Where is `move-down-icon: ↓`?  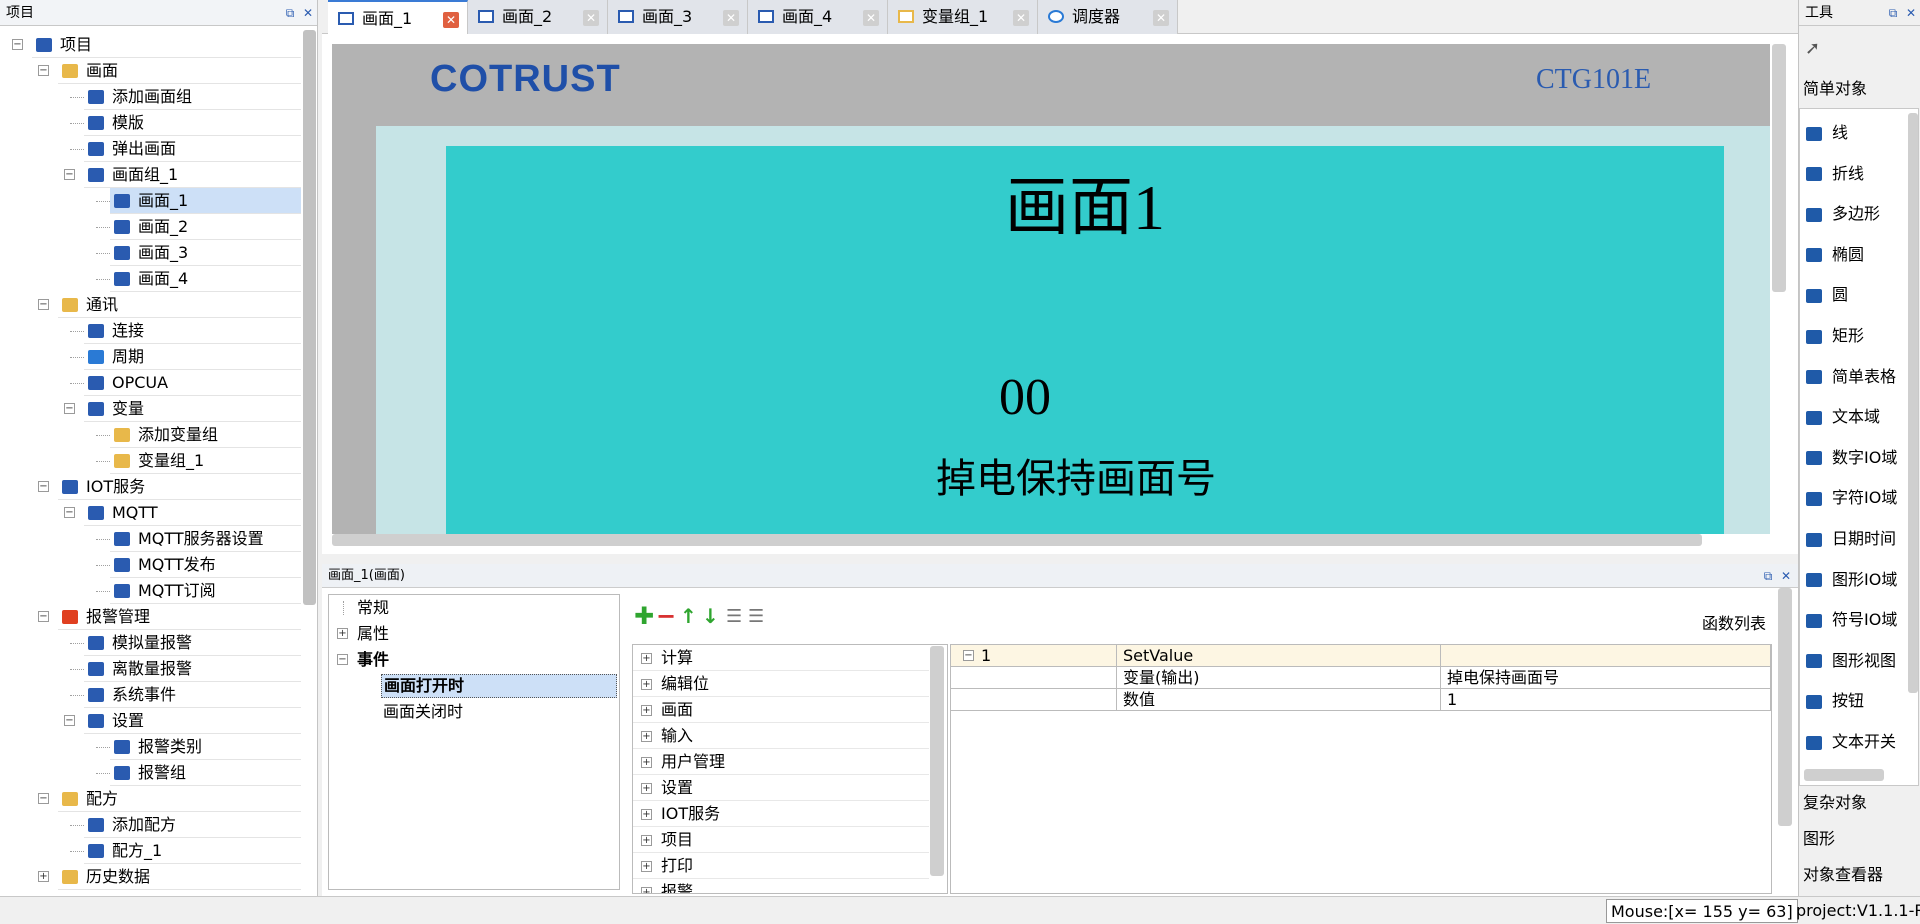 move-down-icon: ↓ is located at coordinates (710, 616).